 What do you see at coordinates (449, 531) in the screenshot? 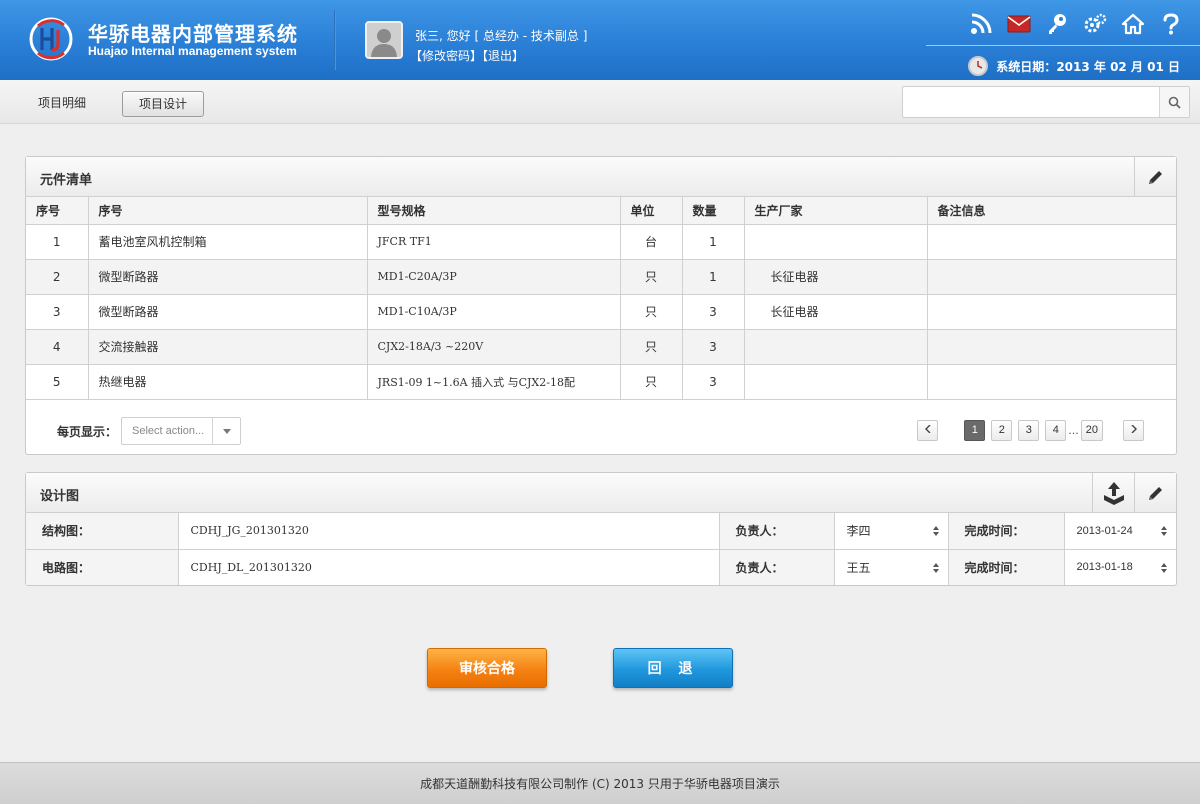
I see `structure-drawing-file: CDHJ_JG_201301320` at bounding box center [449, 531].